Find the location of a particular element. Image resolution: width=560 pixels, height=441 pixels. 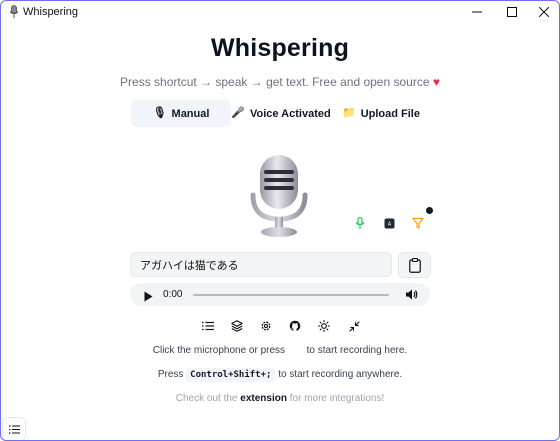

footer-text: Check out the is located at coordinates (206, 398).